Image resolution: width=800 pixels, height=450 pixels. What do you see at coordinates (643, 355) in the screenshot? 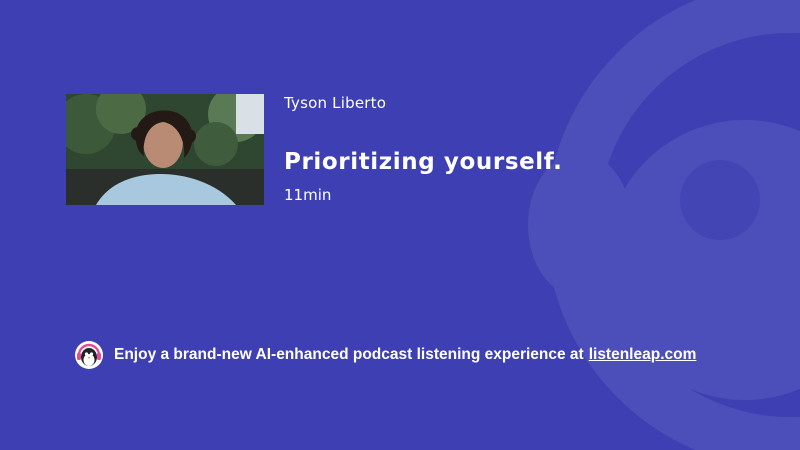
I see `listenleap-link: listenleap.com` at bounding box center [643, 355].